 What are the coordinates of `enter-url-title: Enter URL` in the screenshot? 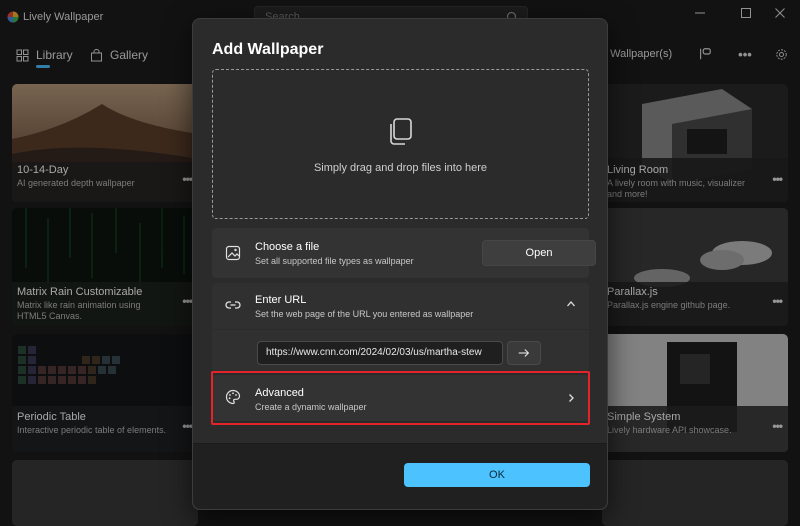 It's located at (281, 300).